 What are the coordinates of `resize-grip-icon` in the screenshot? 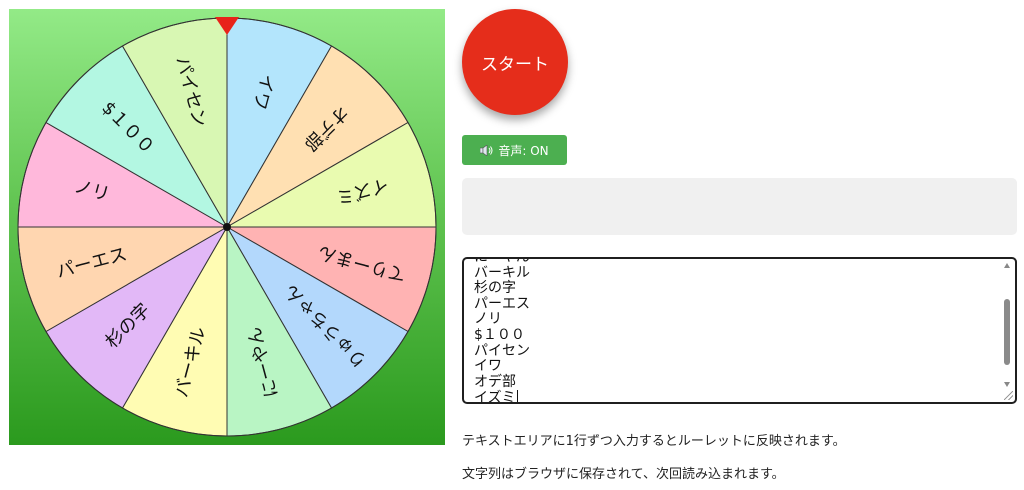 It's located at (1008, 395).